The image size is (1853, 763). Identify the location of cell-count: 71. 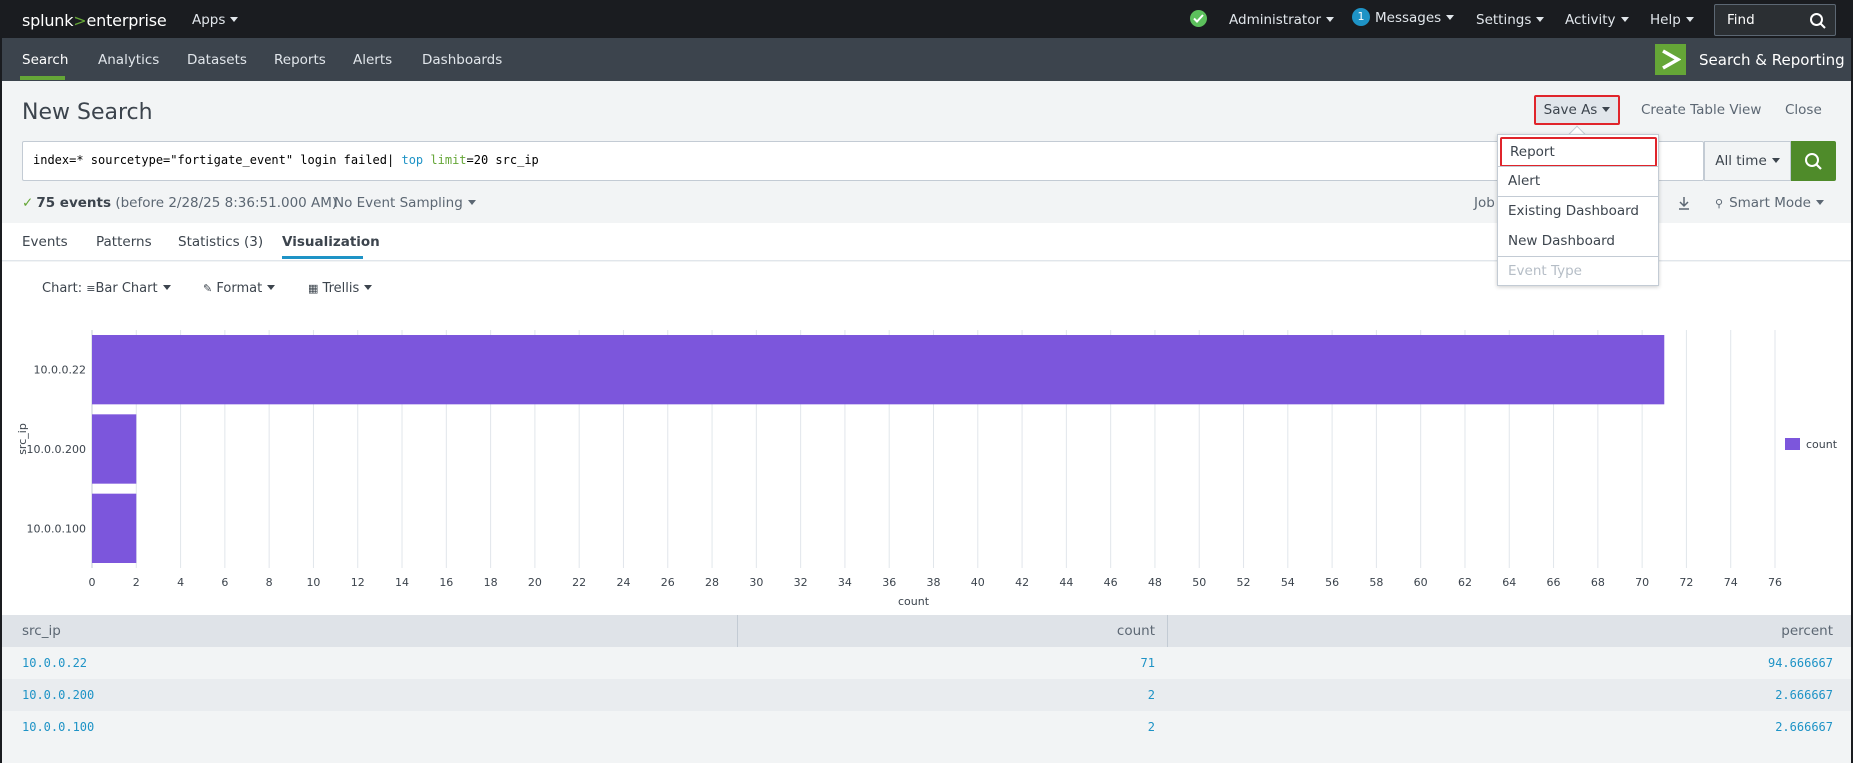
(1148, 663).